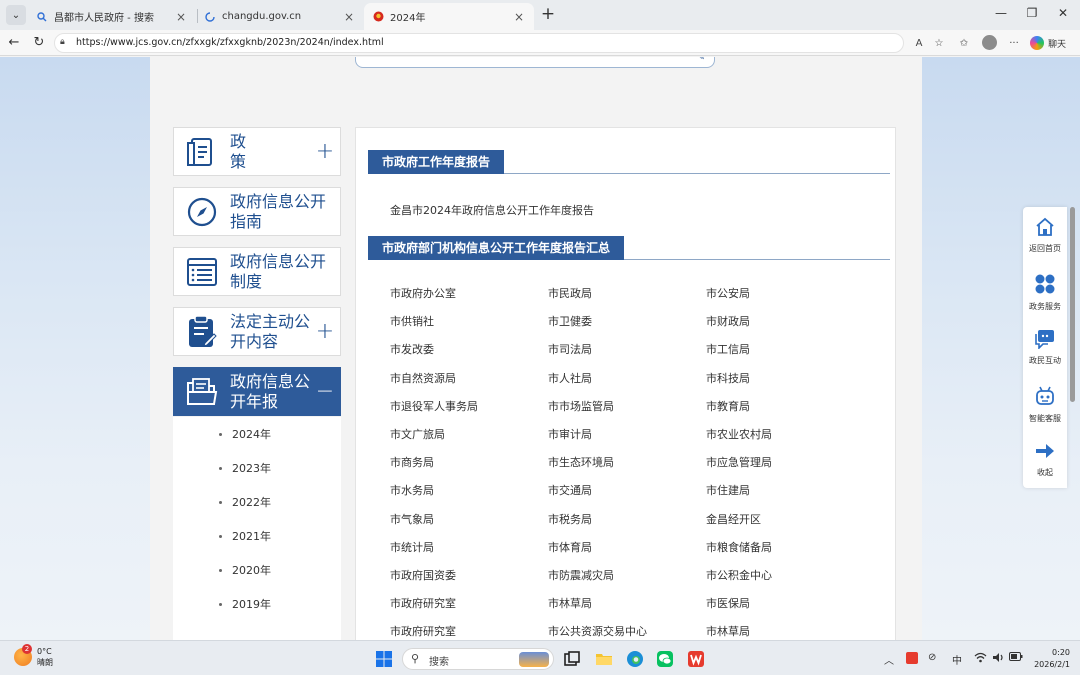 Image resolution: width=1080 pixels, height=675 pixels. What do you see at coordinates (739, 462) in the screenshot?
I see `department-report-link: 市应急管理局` at bounding box center [739, 462].